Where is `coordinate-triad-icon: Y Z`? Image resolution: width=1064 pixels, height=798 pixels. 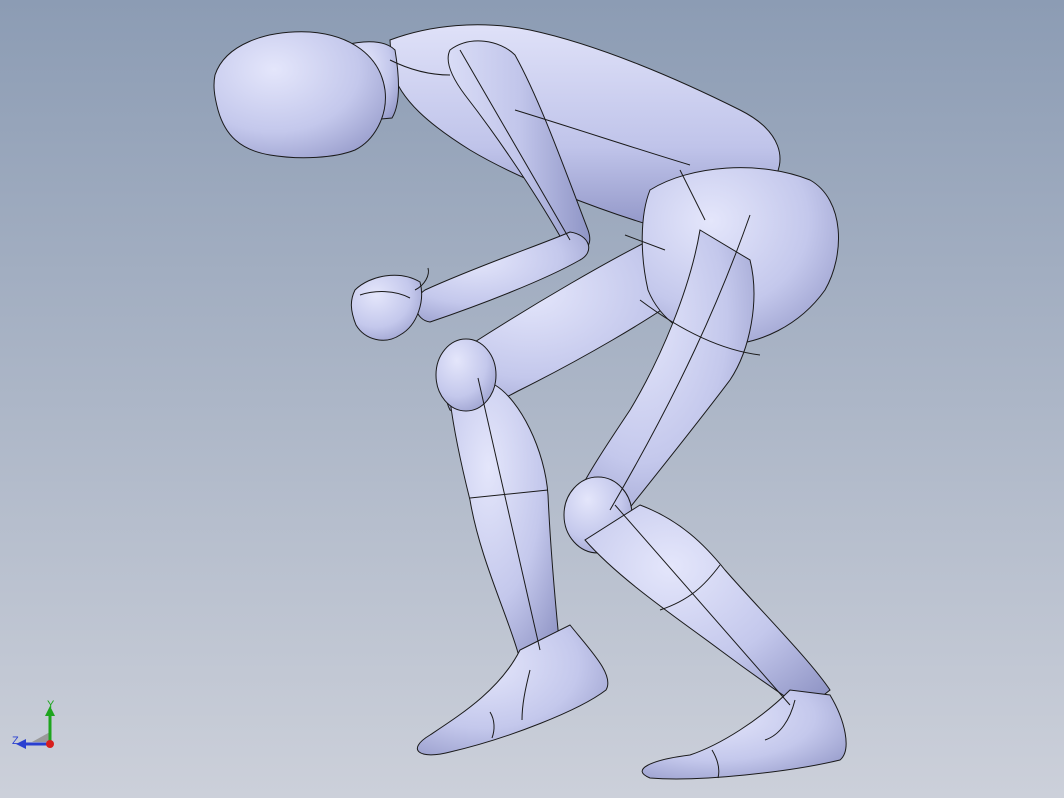
coordinate-triad-icon: Y Z is located at coordinates (36, 728).